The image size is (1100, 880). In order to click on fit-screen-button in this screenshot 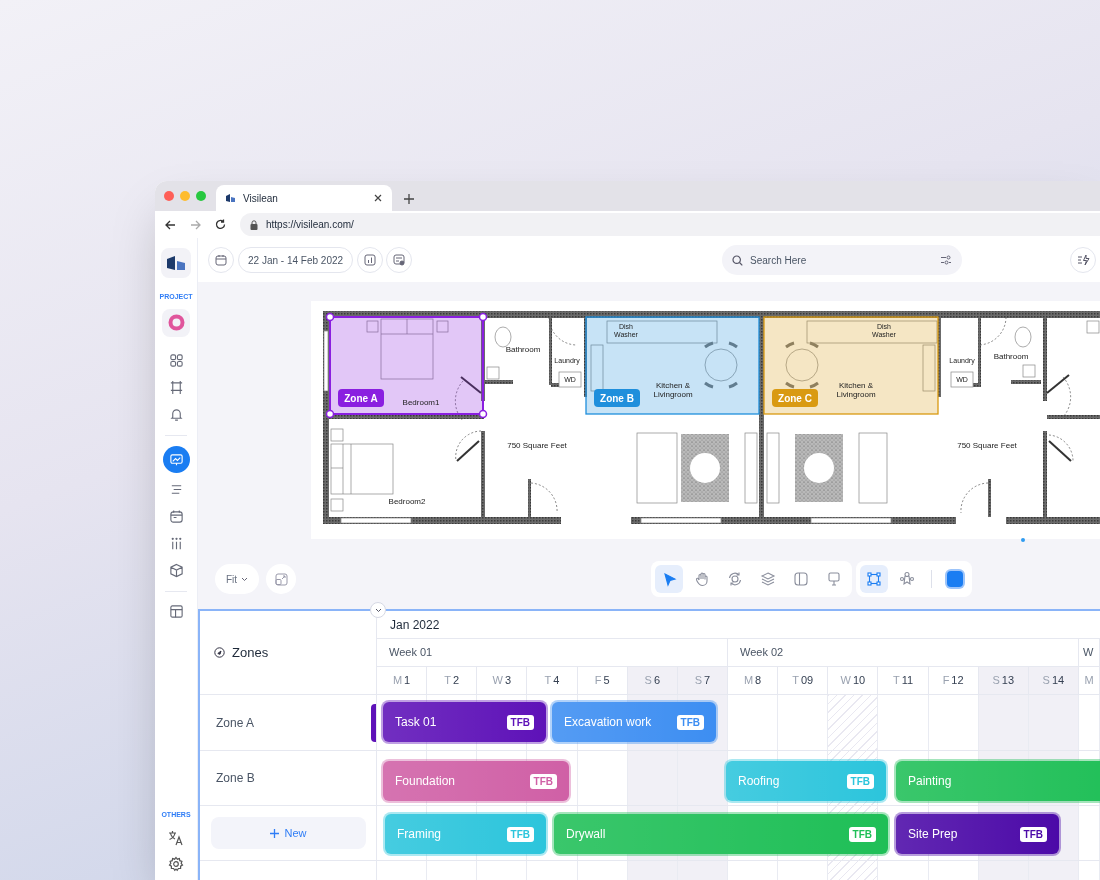, I will do `click(281, 579)`.